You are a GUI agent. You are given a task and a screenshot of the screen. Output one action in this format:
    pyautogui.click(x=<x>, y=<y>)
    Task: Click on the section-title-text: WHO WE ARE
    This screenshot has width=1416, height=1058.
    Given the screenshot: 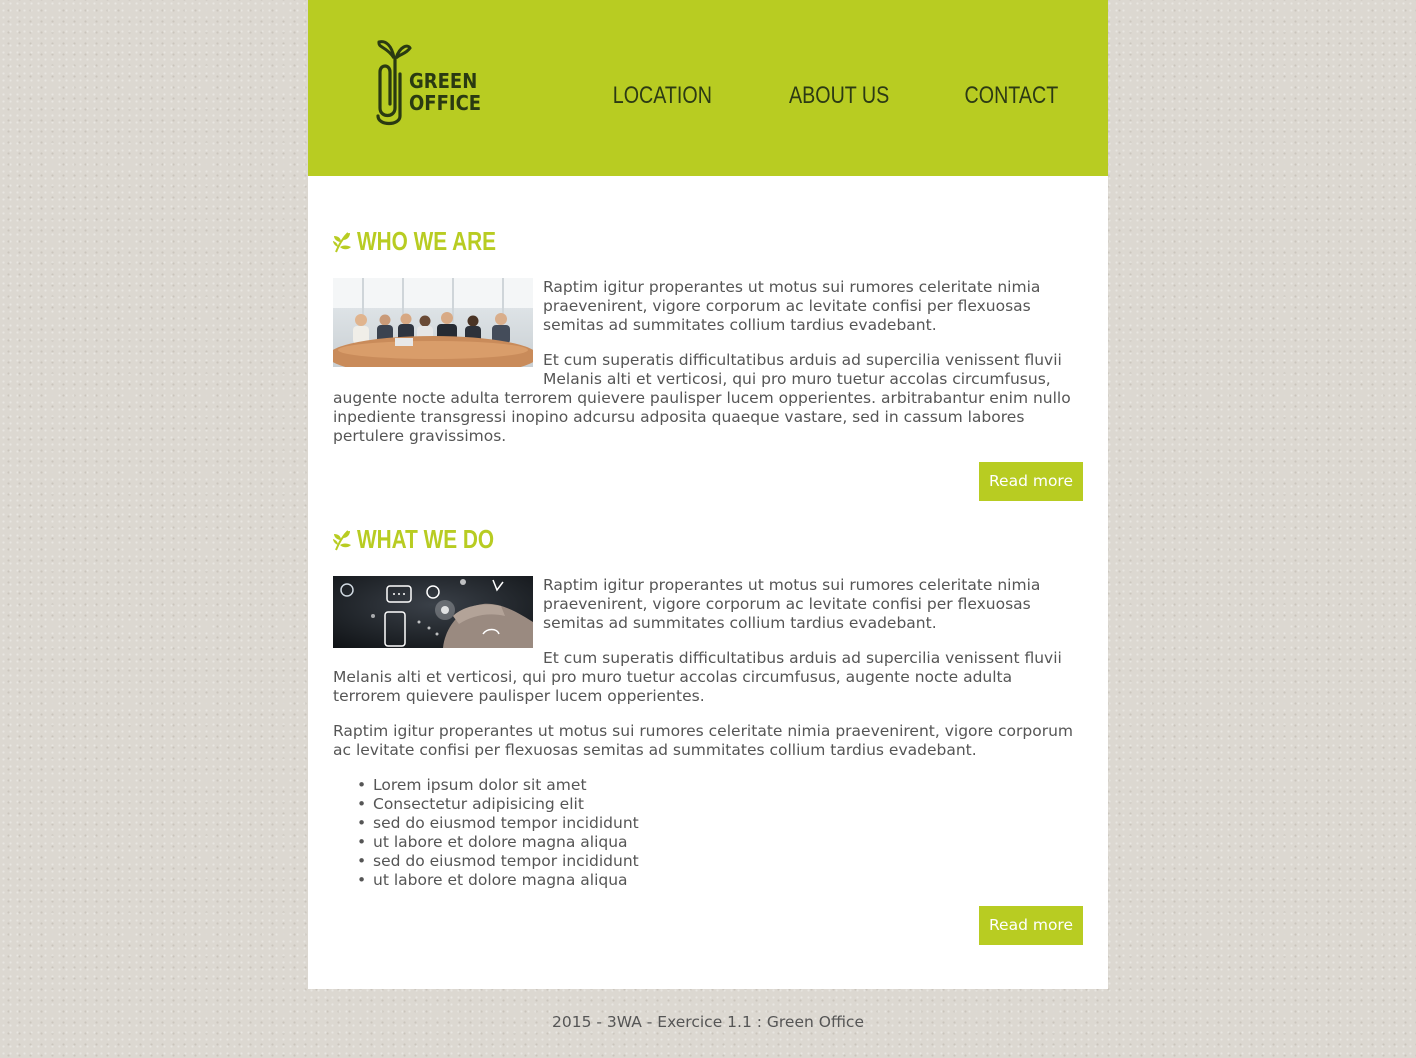 What is the action you would take?
    pyautogui.click(x=427, y=240)
    